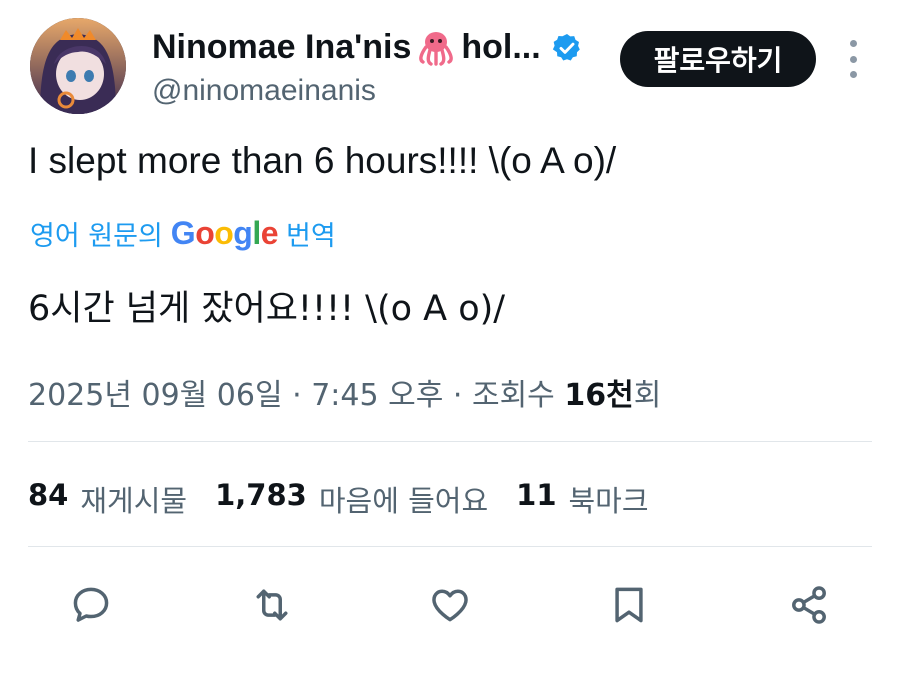  Describe the element at coordinates (608, 501) in the screenshot. I see `bookmarks-label: 북마크` at that location.